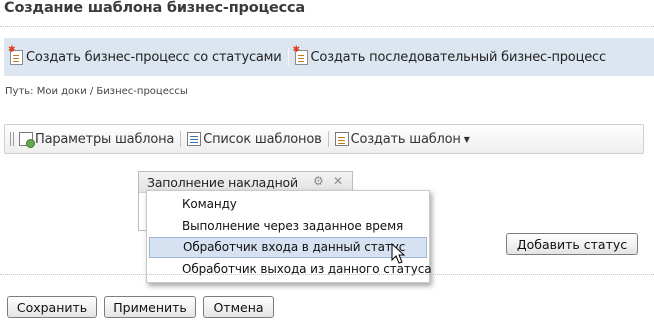 Image resolution: width=654 pixels, height=321 pixels. What do you see at coordinates (572, 244) in the screenshot?
I see `add-status-button: Добавить статус` at bounding box center [572, 244].